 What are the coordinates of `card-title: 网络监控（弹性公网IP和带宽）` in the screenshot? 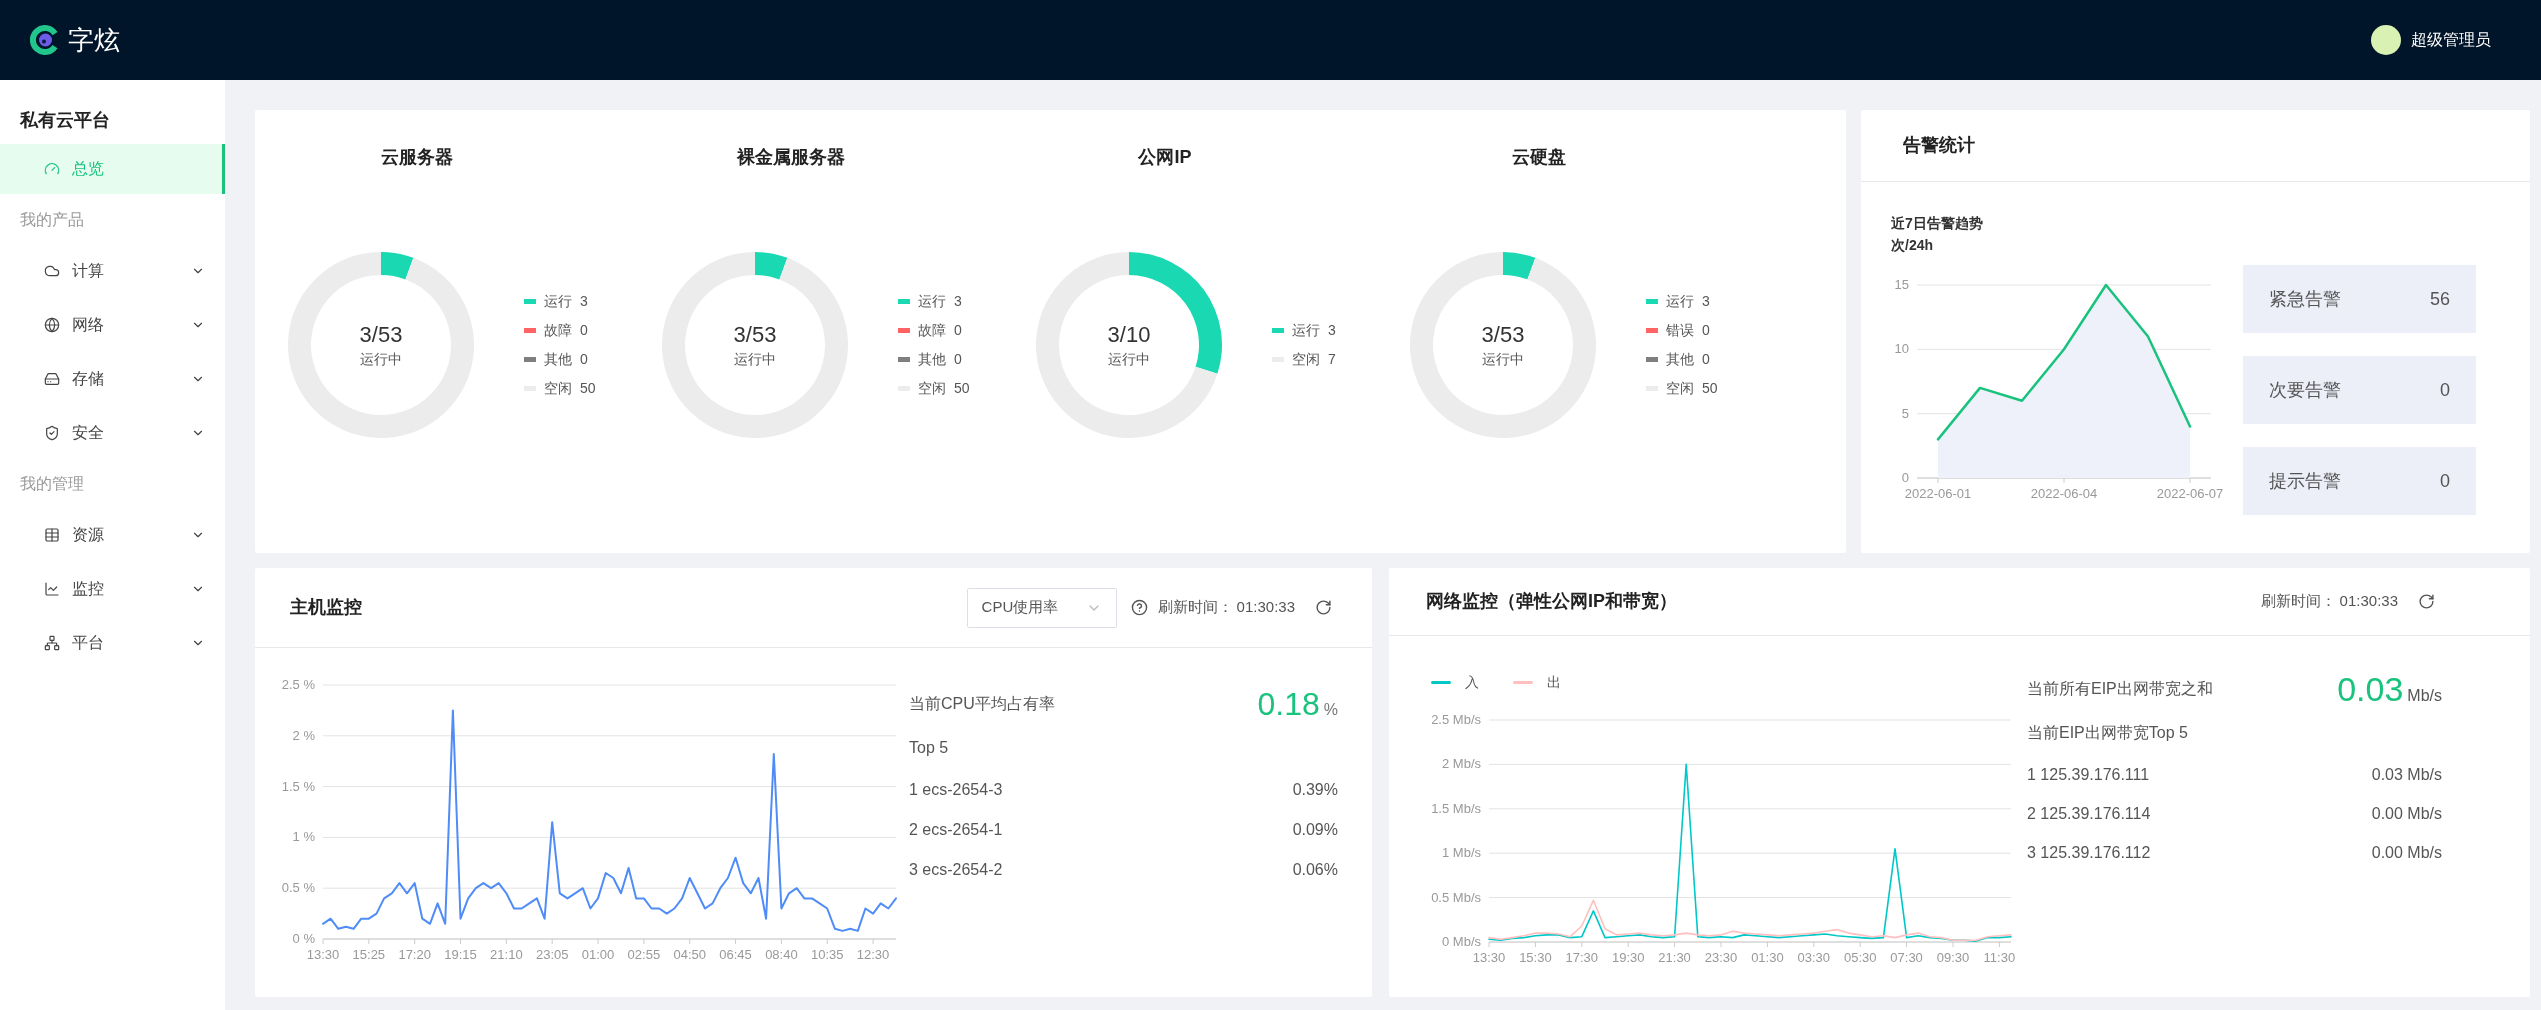 It's located at (1551, 601).